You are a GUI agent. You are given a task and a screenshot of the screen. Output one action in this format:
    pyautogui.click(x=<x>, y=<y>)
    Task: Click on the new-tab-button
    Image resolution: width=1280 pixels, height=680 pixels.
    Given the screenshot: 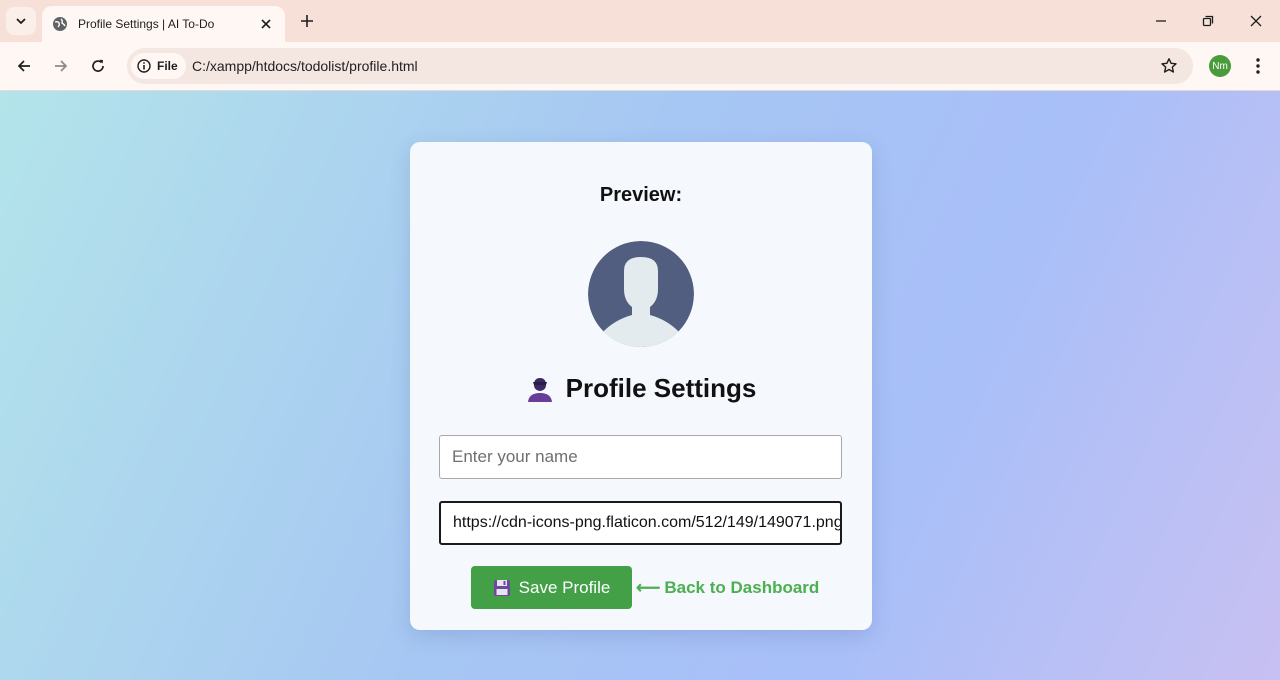 What is the action you would take?
    pyautogui.click(x=307, y=21)
    